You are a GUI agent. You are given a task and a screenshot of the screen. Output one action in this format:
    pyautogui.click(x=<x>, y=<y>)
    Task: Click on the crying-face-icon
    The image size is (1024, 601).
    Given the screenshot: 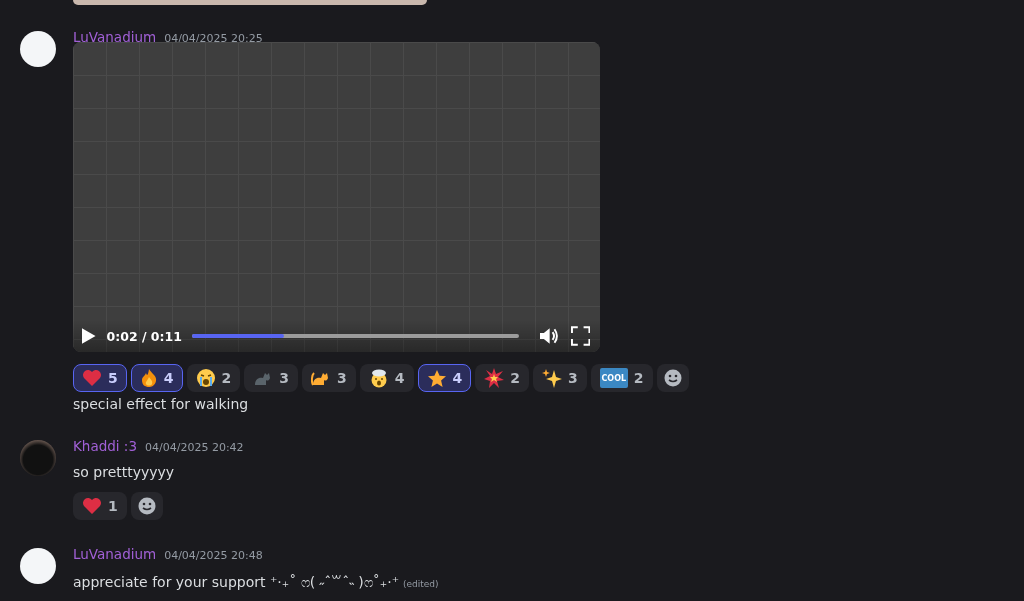 What is the action you would take?
    pyautogui.click(x=205, y=378)
    